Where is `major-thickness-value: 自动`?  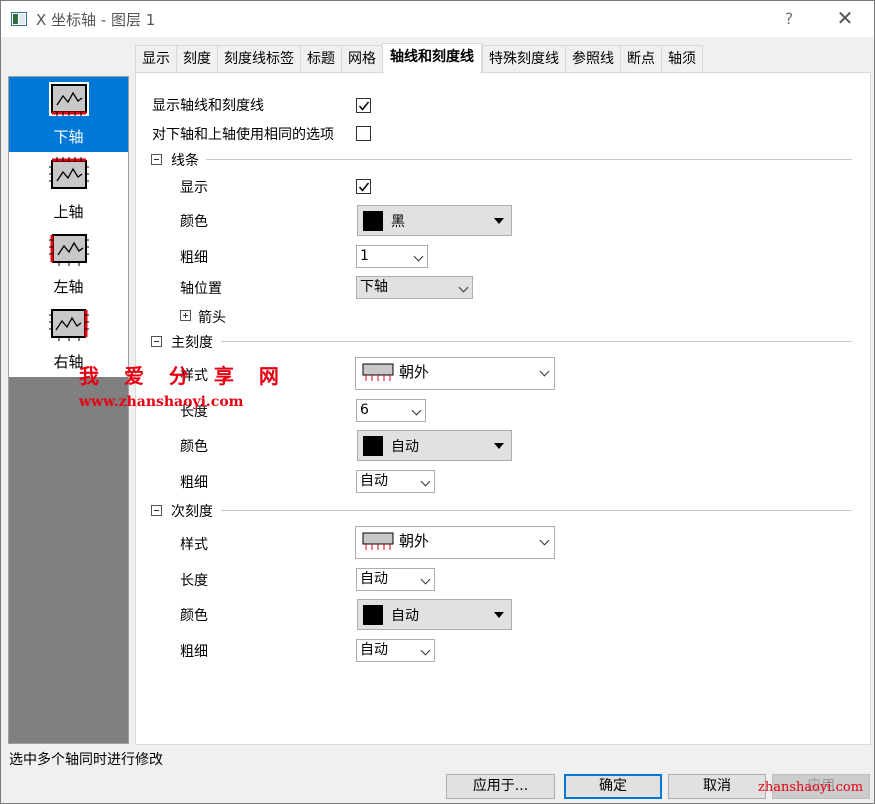
major-thickness-value: 自动 is located at coordinates (374, 481).